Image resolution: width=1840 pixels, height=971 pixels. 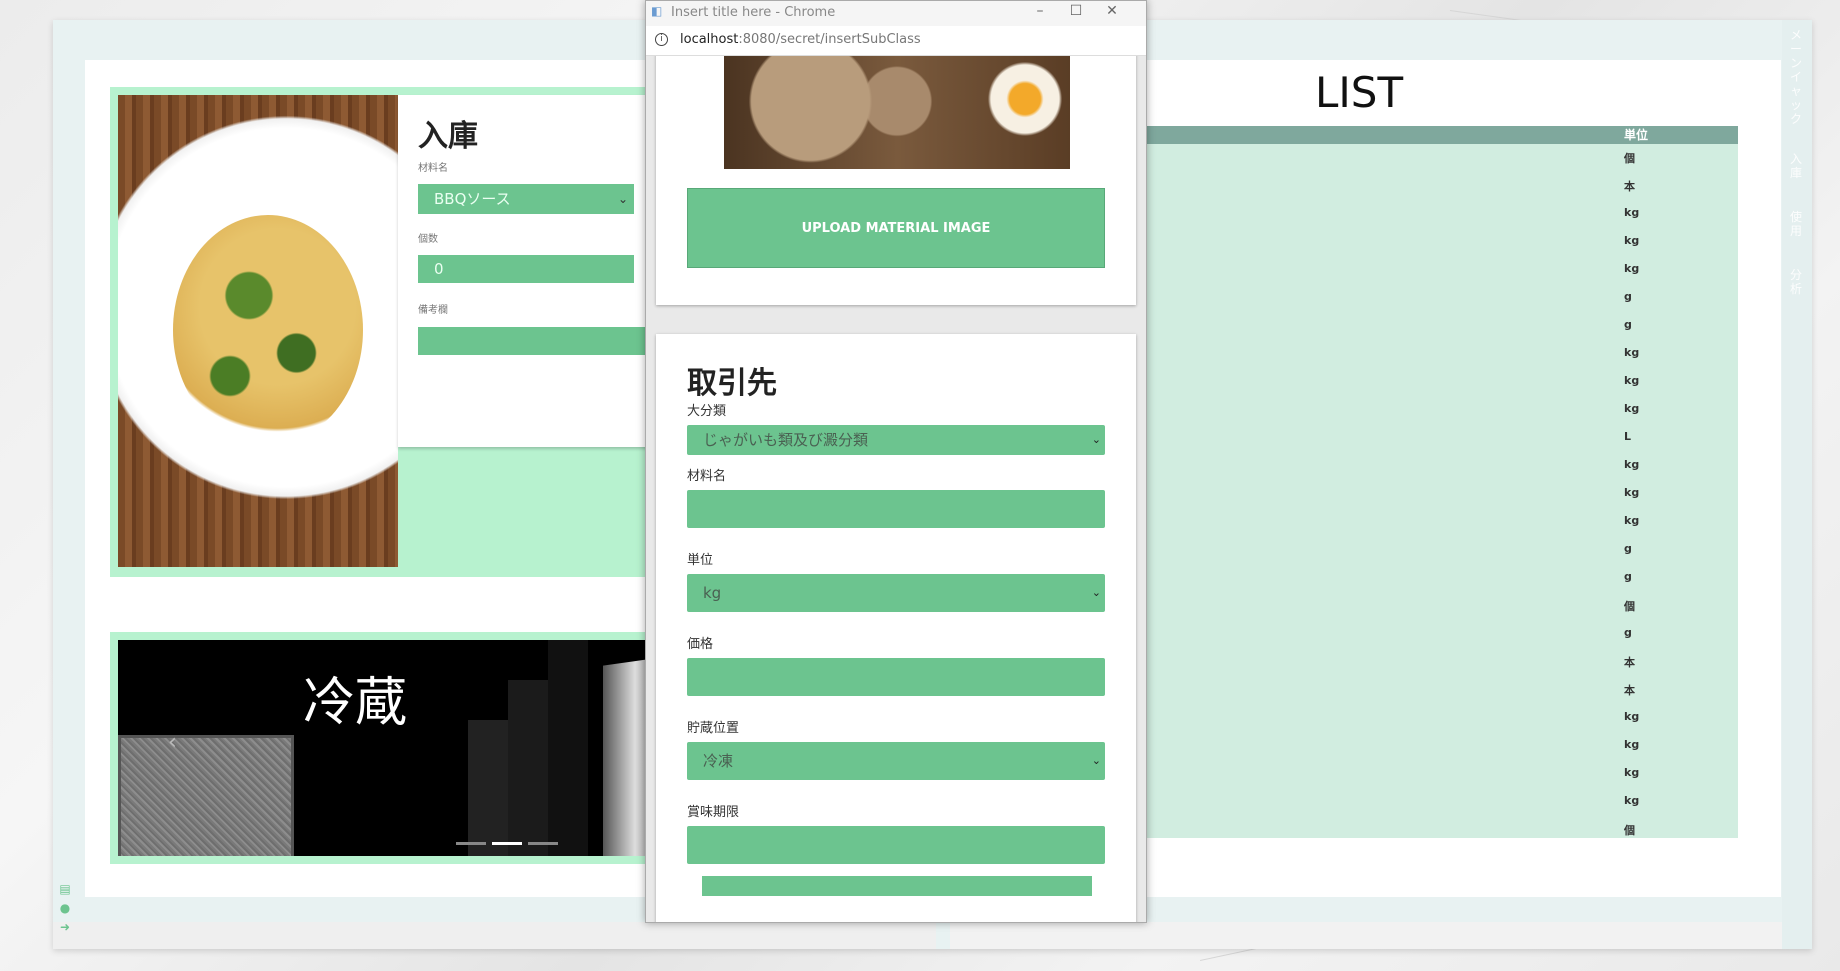 I want to click on price-label: 価格, so click(x=700, y=644).